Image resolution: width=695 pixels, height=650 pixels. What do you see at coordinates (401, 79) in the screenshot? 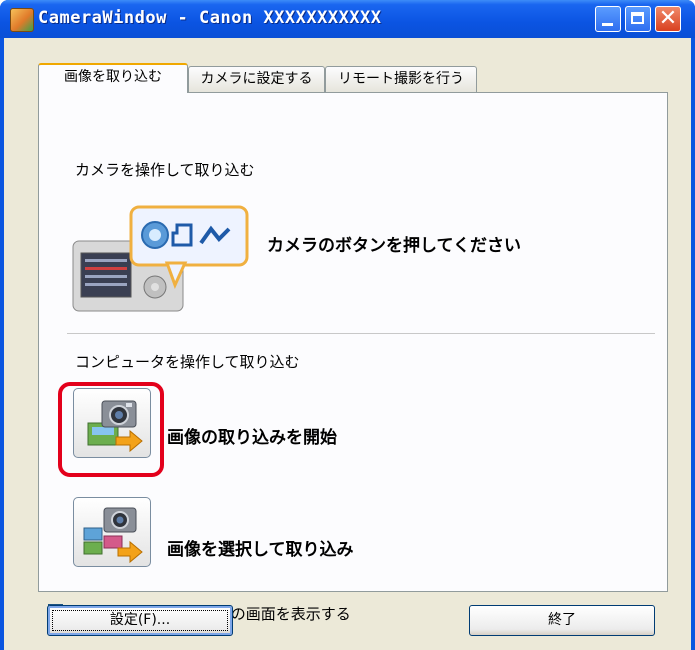
I see `tab-remote-shooting: リモート撮影を行う` at bounding box center [401, 79].